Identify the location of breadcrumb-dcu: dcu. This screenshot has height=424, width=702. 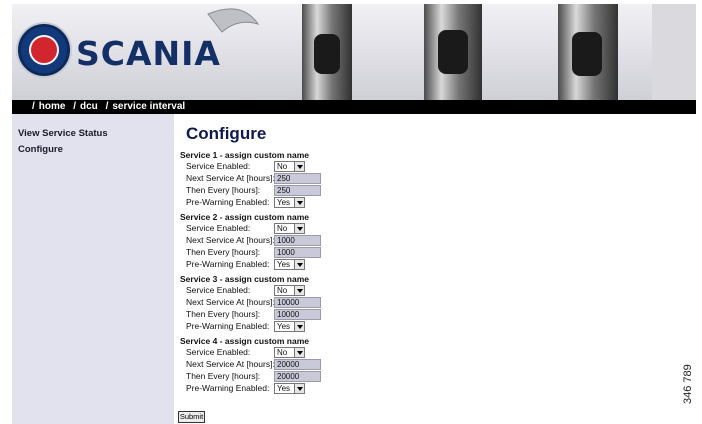
(89, 106).